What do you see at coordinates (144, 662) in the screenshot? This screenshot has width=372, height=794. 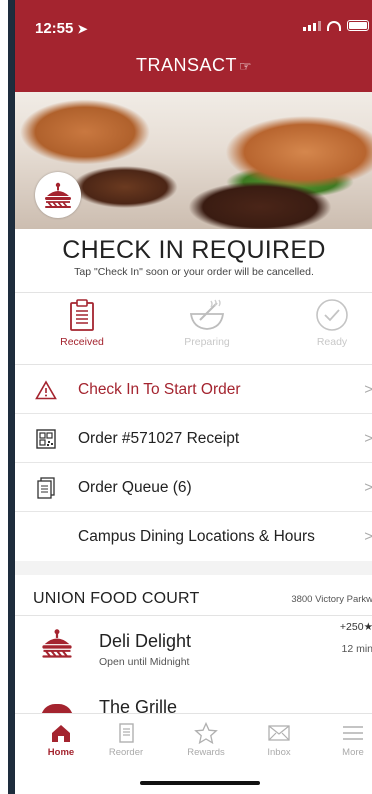 I see `location-hours: Open until Midnight` at bounding box center [144, 662].